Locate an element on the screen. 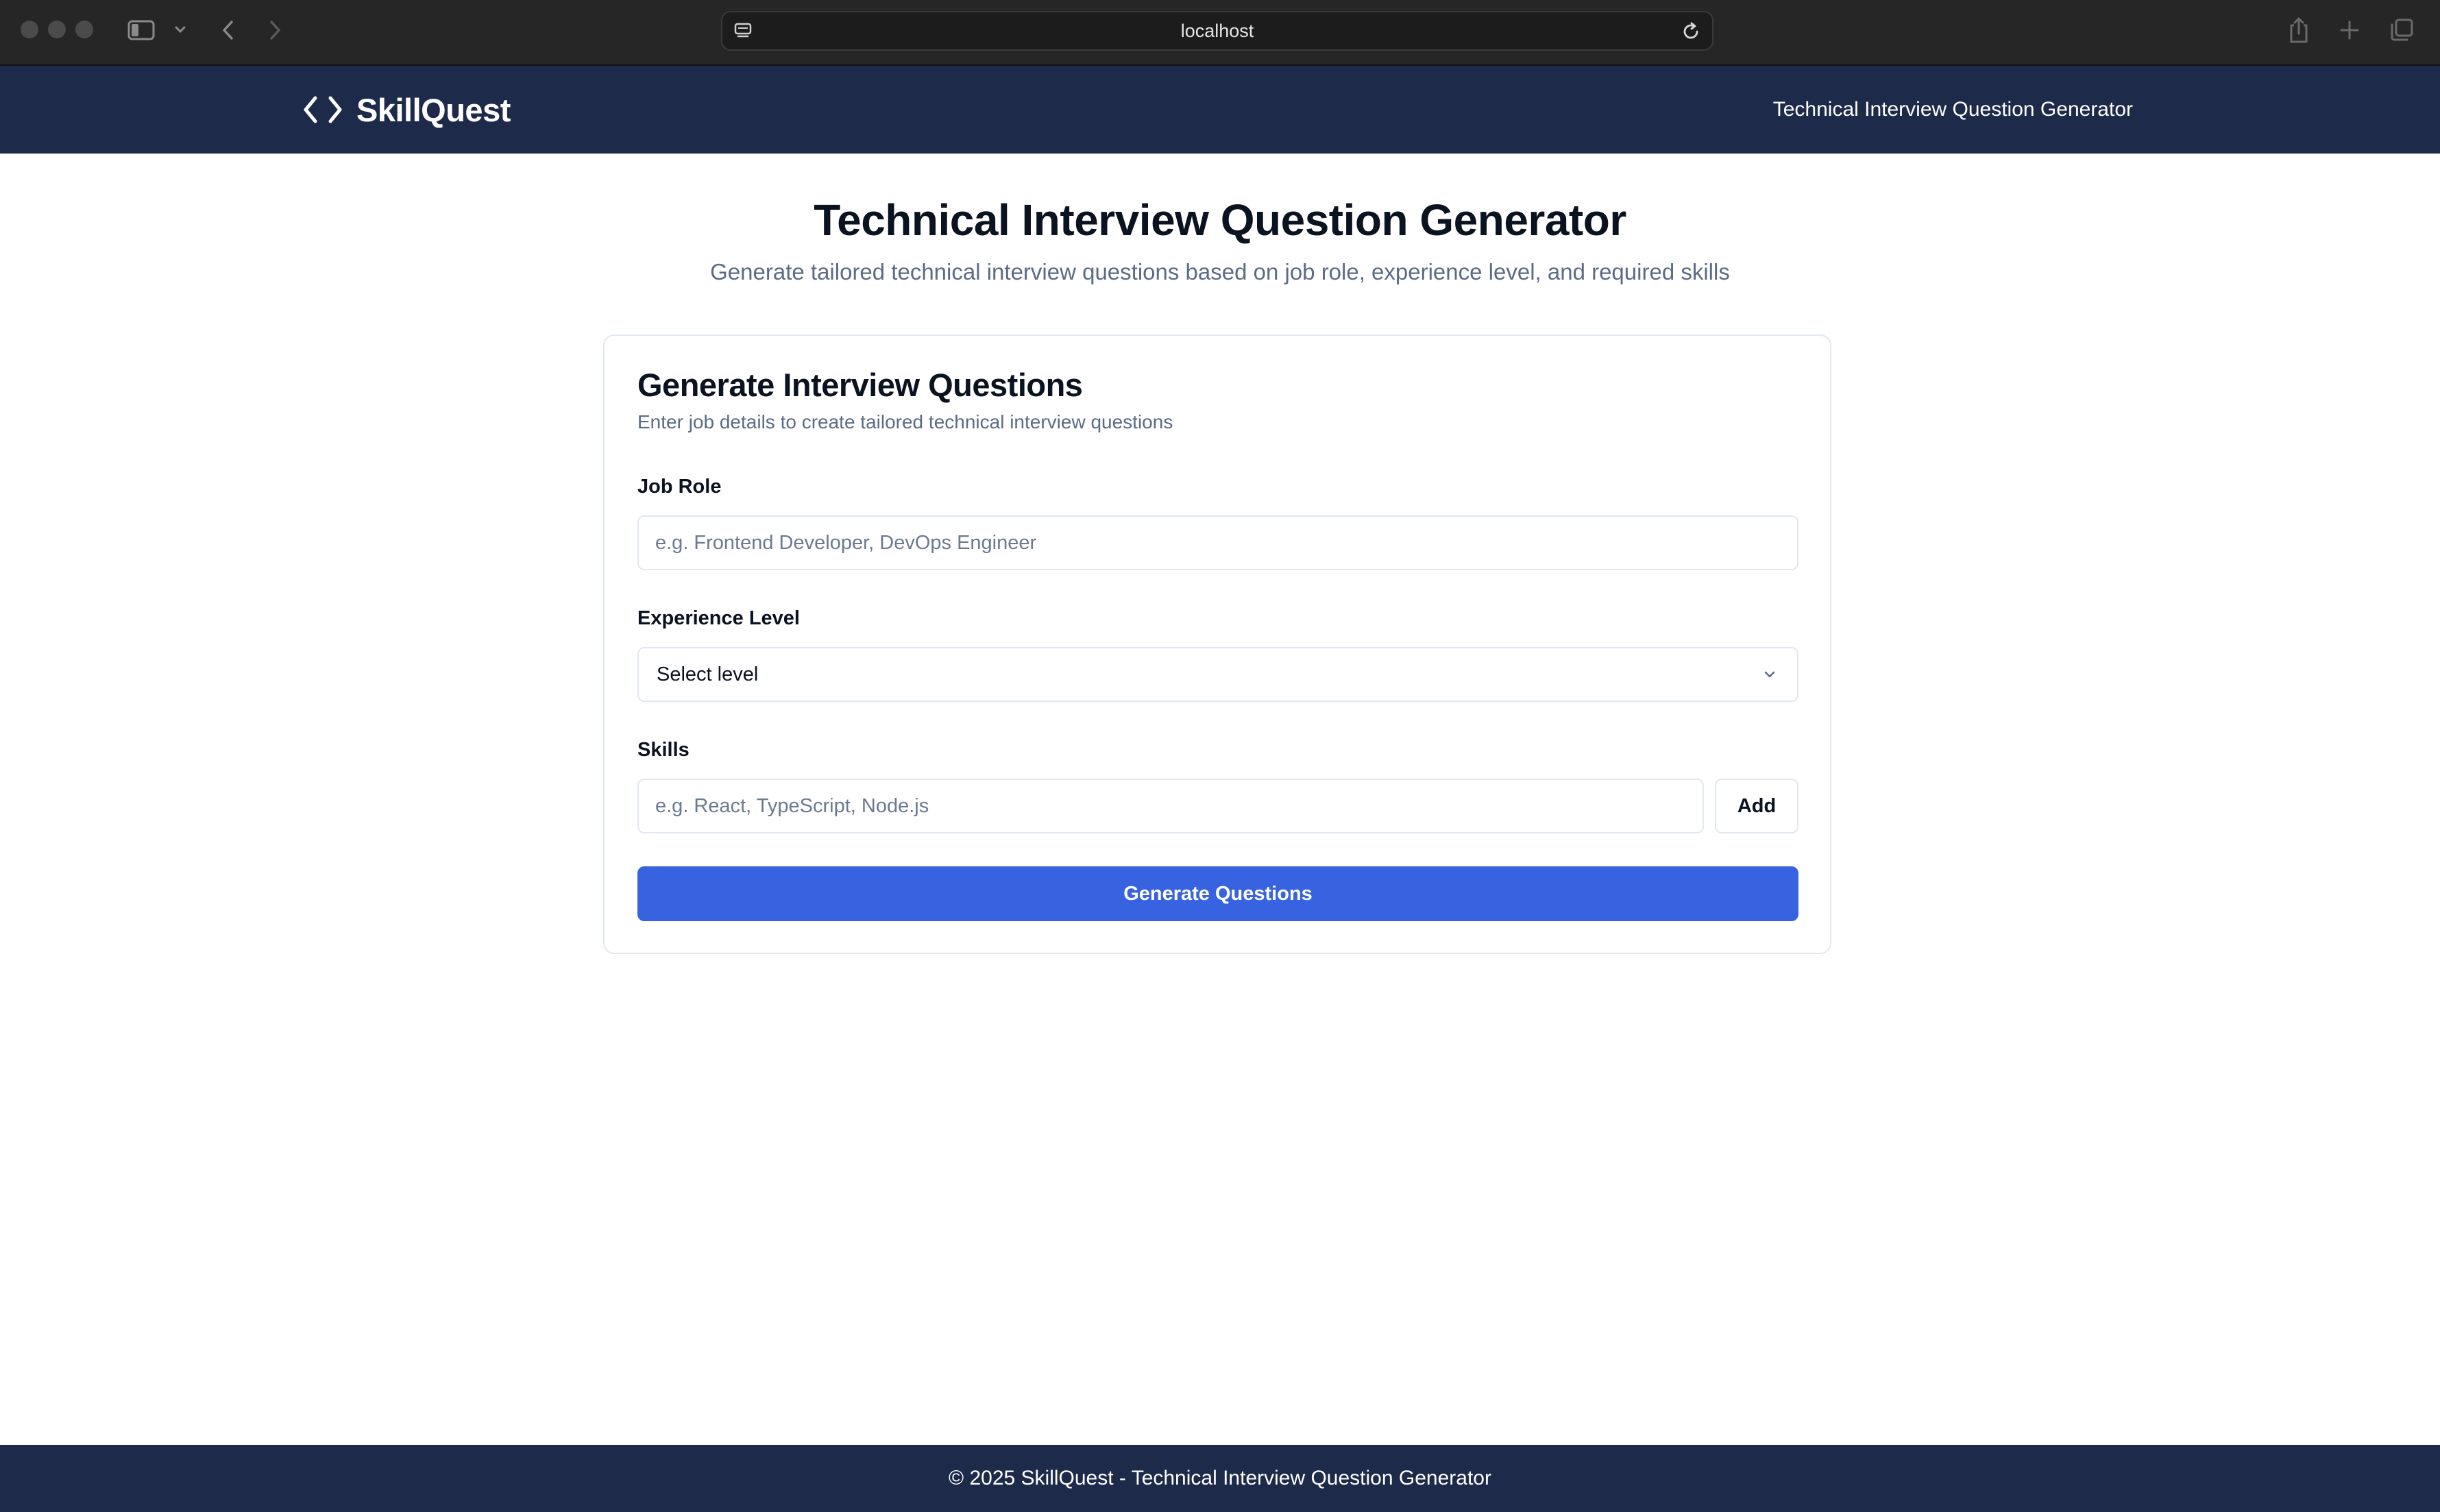 This screenshot has width=2440, height=1512. window-zoom-button is located at coordinates (84, 30).